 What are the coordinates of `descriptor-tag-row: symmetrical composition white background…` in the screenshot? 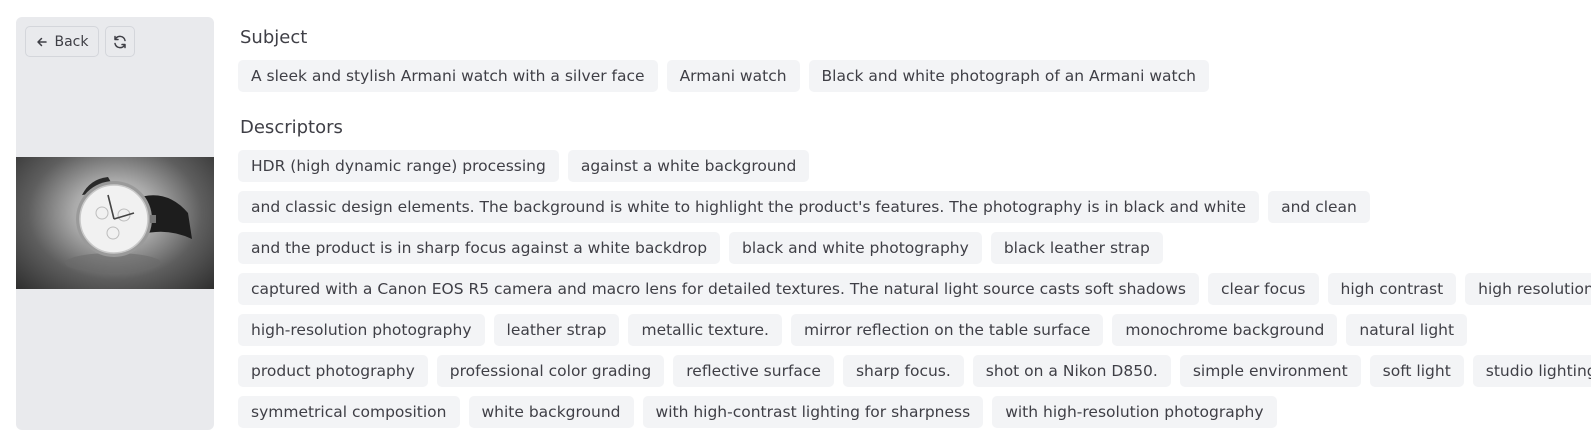 It's located at (909, 412).